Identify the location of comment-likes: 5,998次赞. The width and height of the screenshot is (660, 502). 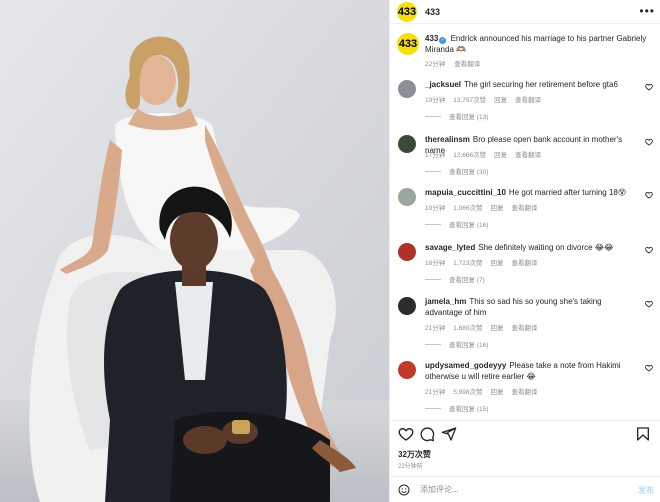
(467, 392).